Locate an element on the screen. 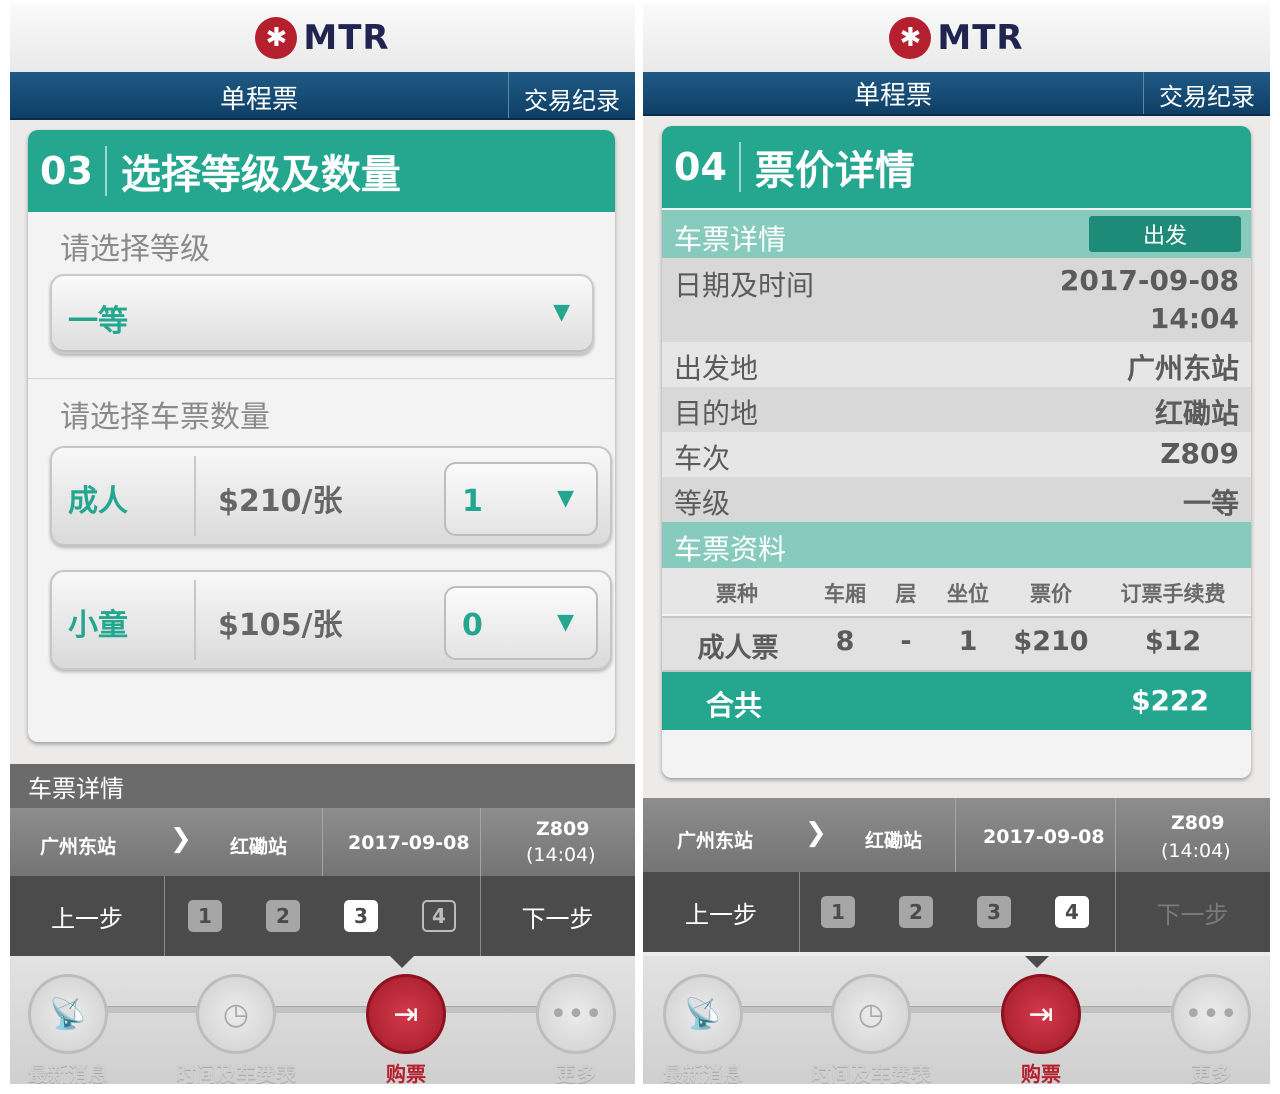 The width and height of the screenshot is (1280, 1094). row-value-time: 14:04 is located at coordinates (1194, 318).